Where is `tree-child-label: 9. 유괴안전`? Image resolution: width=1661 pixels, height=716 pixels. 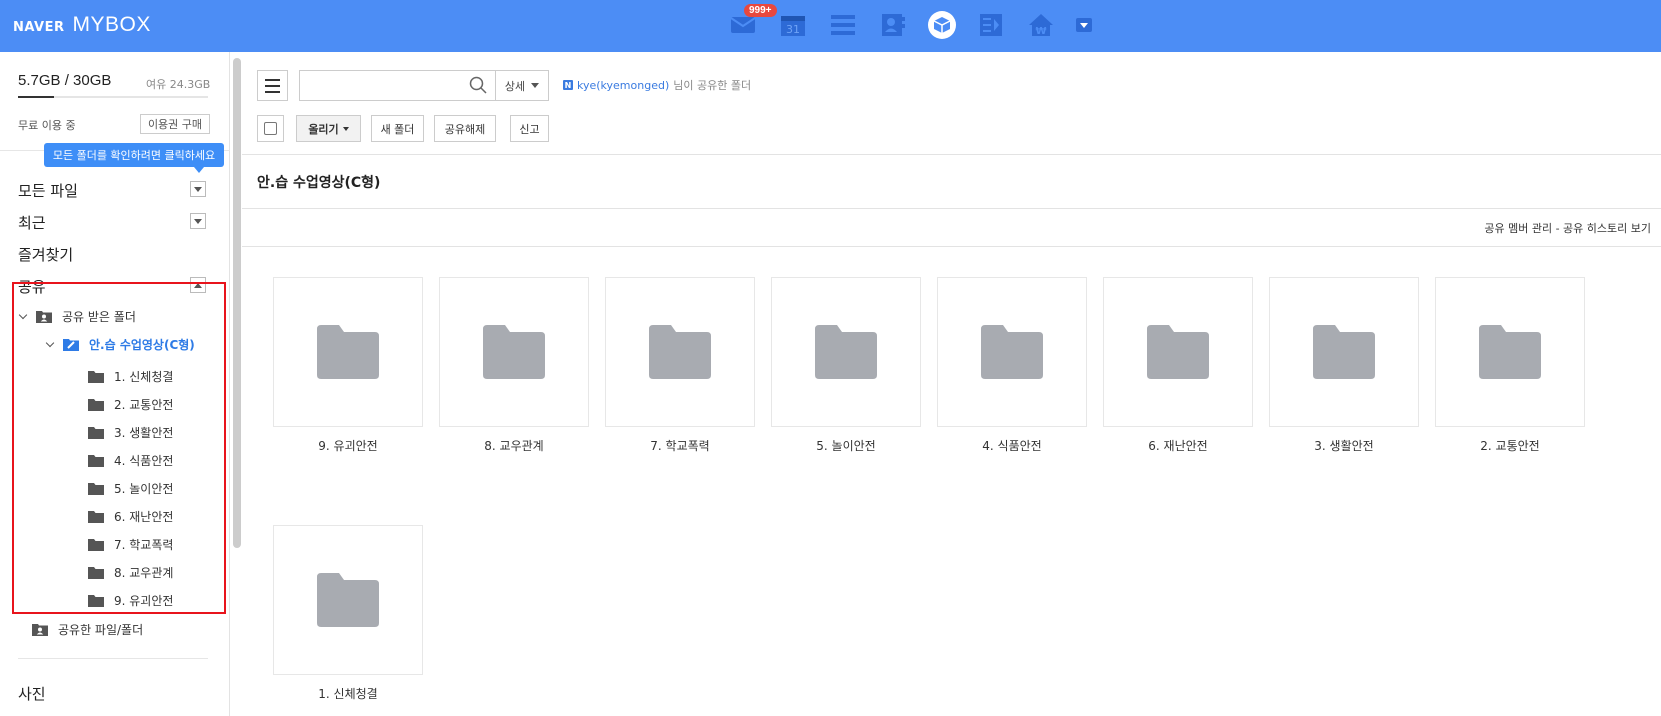
tree-child-label: 9. 유괴안전 is located at coordinates (144, 600).